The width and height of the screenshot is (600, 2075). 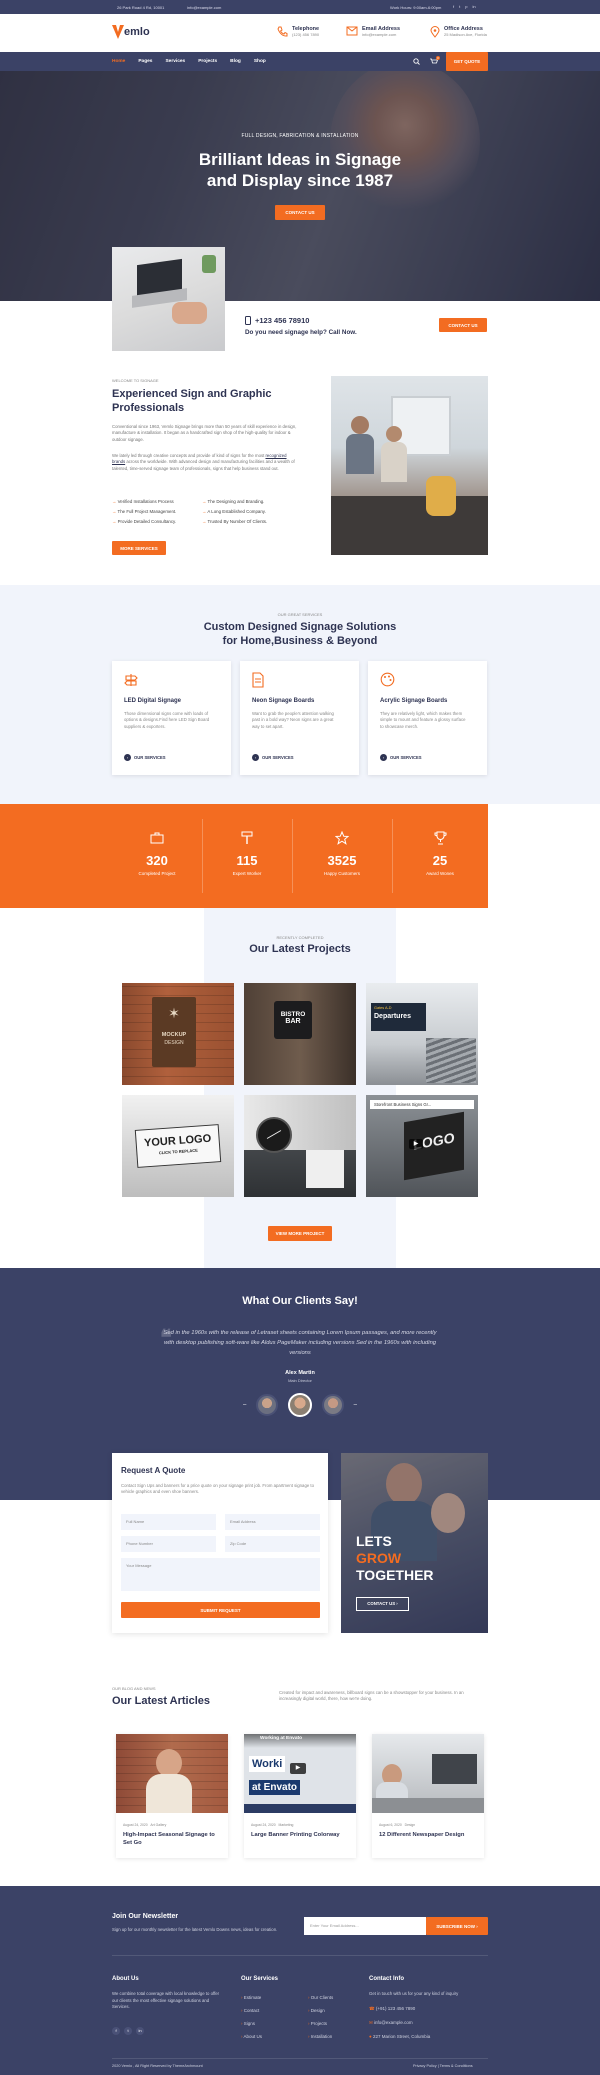 What do you see at coordinates (244, 1405) in the screenshot?
I see `prev-arrow: –` at bounding box center [244, 1405].